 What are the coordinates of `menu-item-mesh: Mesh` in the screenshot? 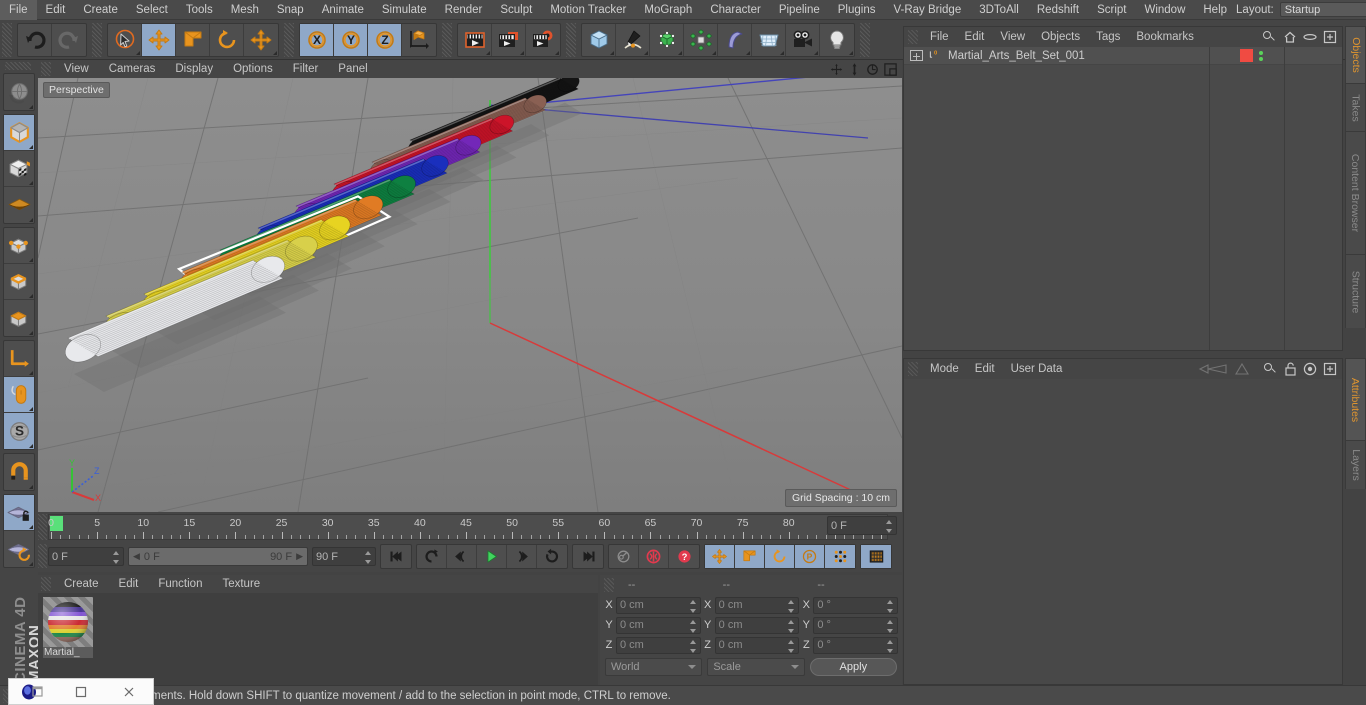 It's located at (245, 10).